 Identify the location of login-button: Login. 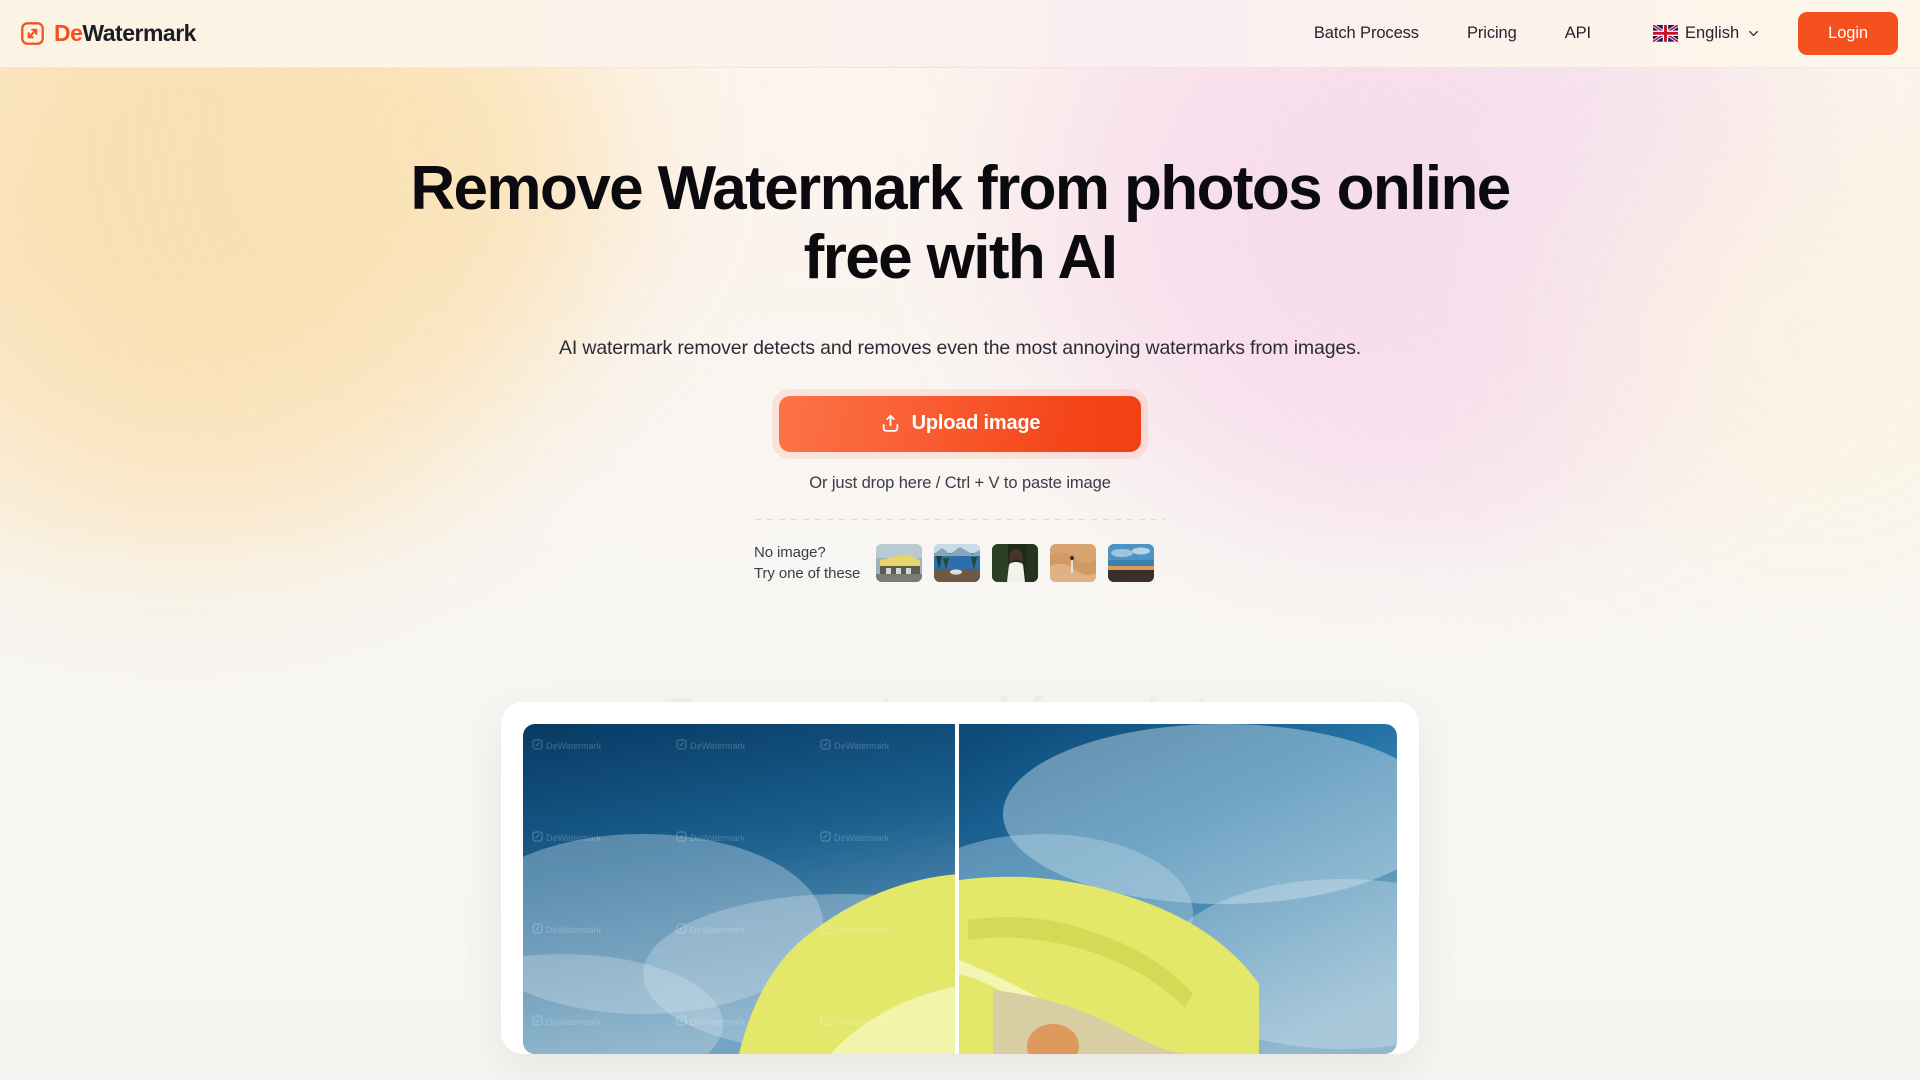
(1848, 33).